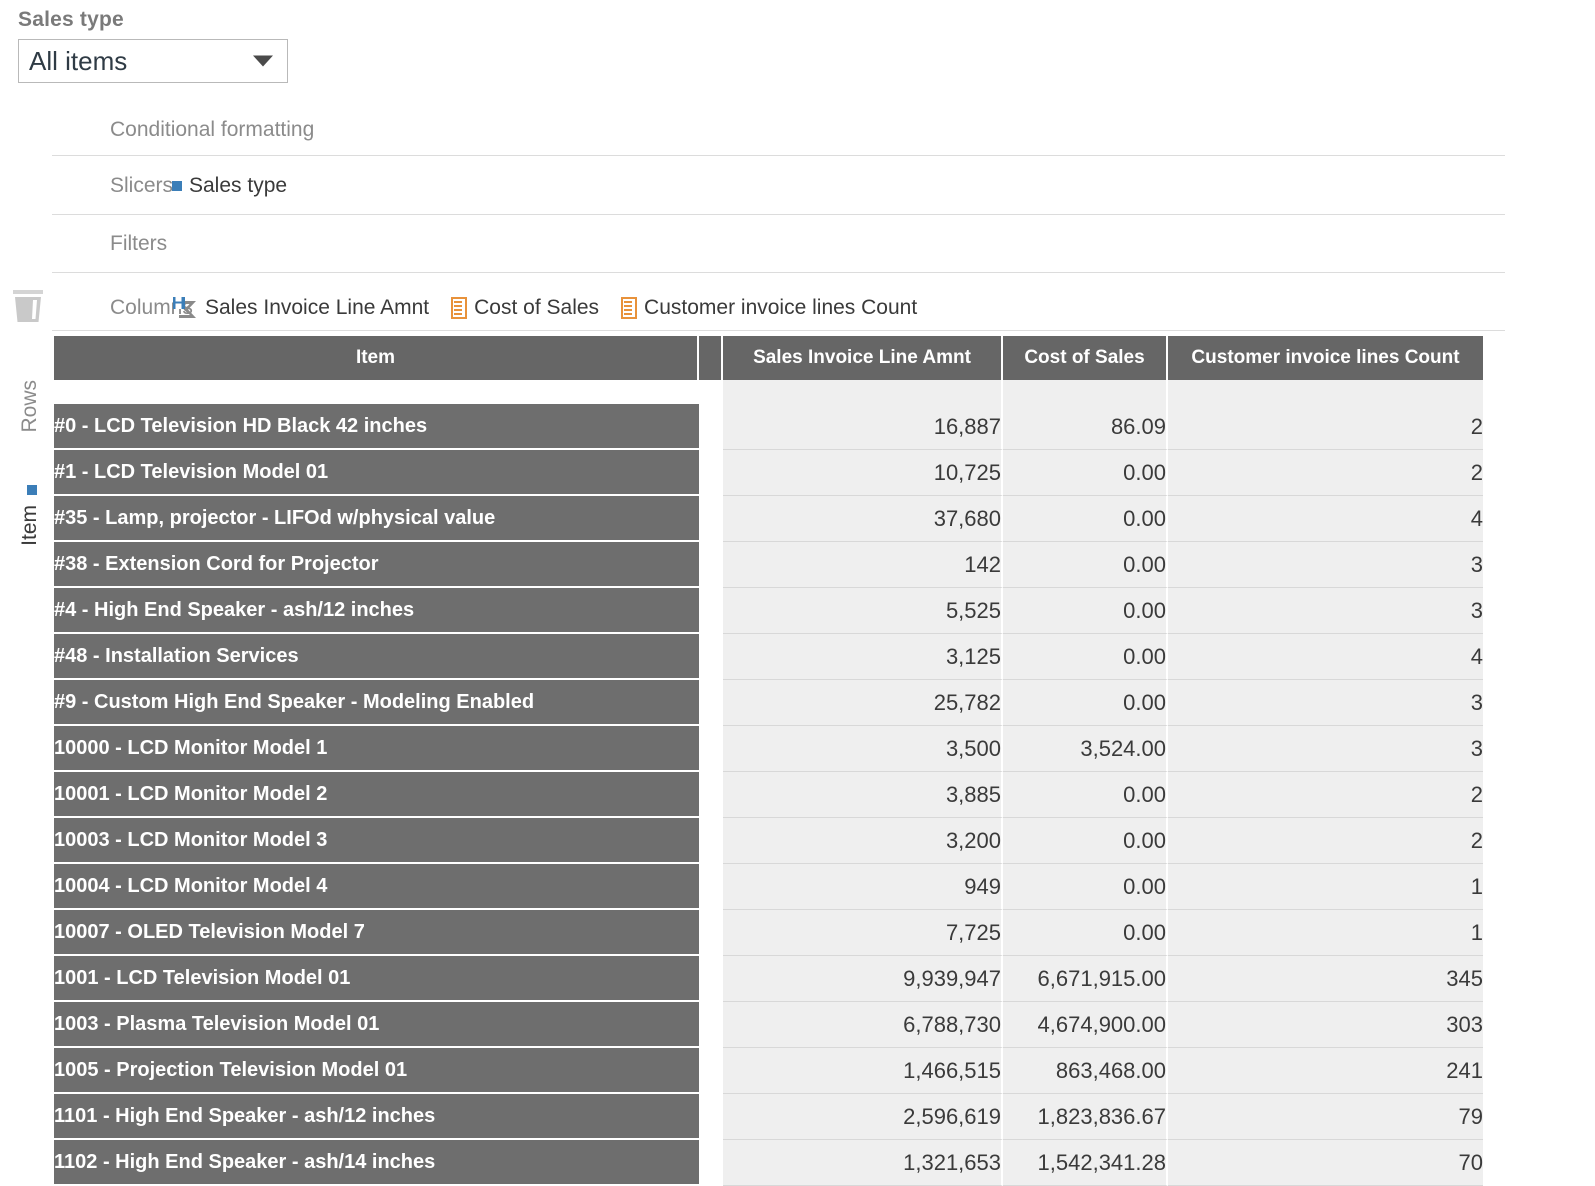 This screenshot has width=1595, height=1186. I want to click on row-header-item: #0 - LCD Television HD Black 42 inches, so click(376, 427).